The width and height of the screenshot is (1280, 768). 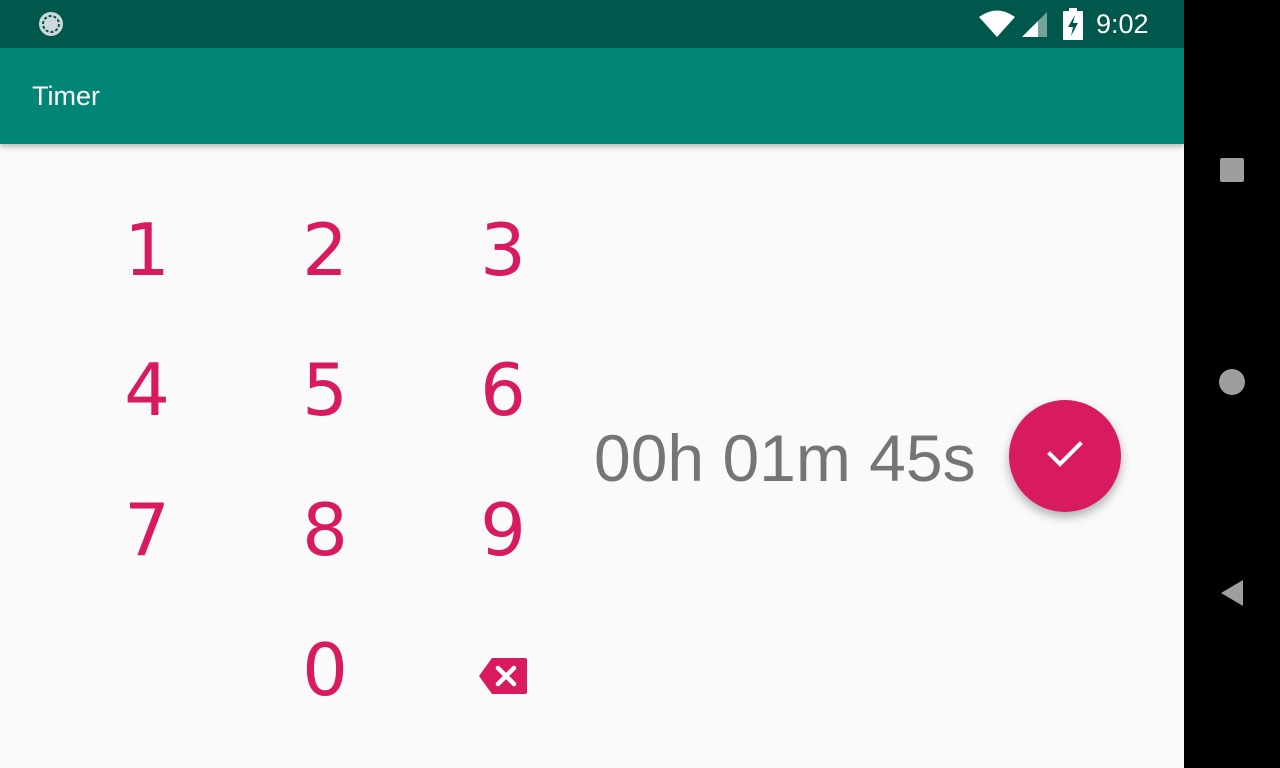 I want to click on home-icon, so click(x=1232, y=384).